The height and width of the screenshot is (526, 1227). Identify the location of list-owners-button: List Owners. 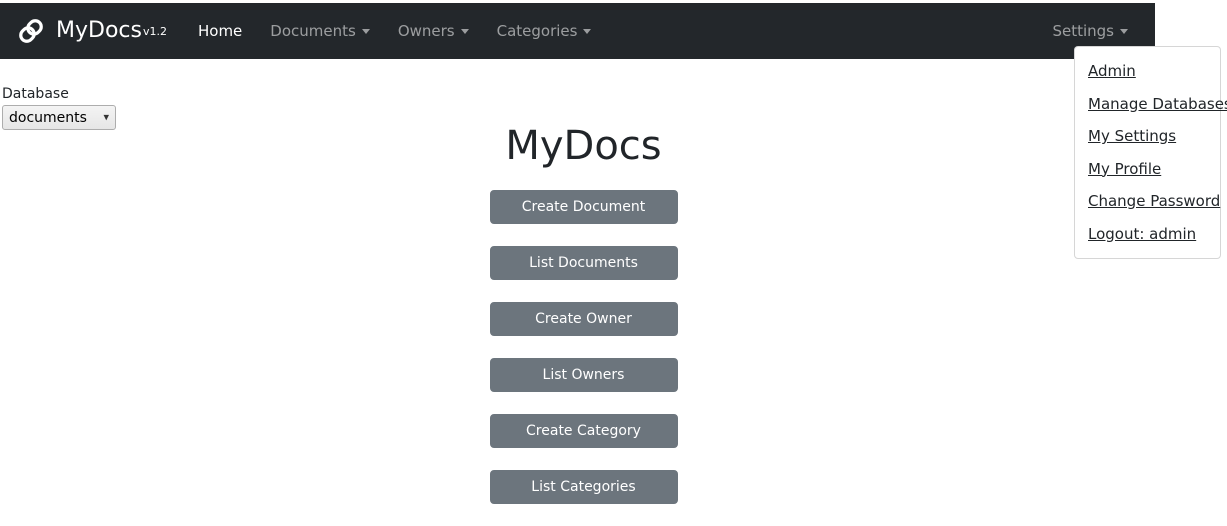
(583, 375).